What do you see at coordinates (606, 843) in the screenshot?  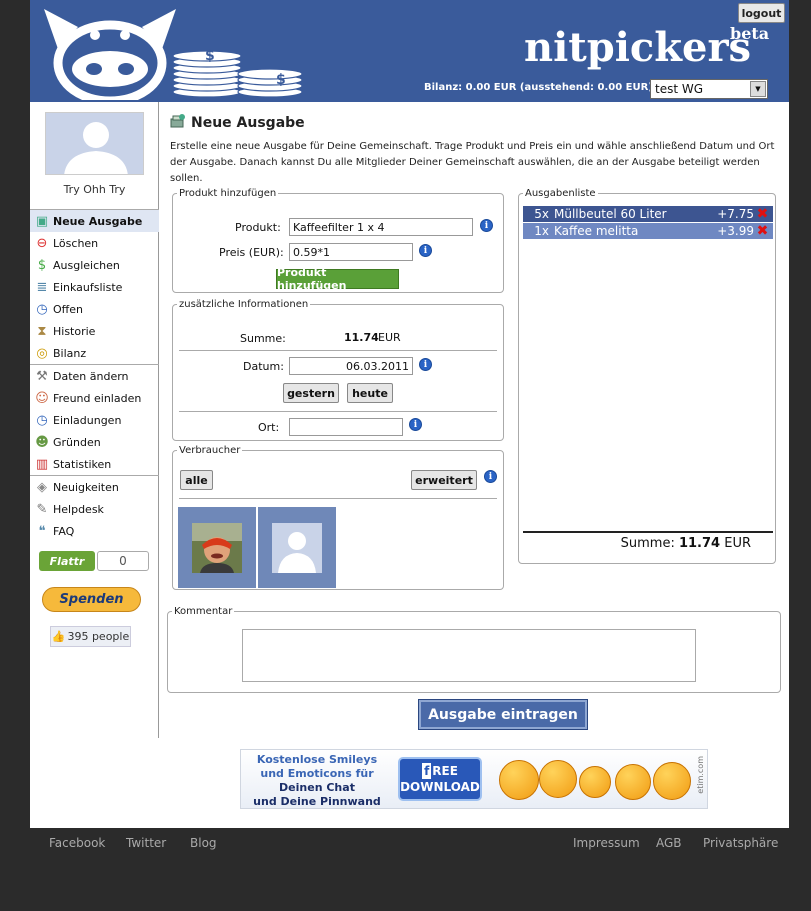 I see `footer-link-impressum: Impressum` at bounding box center [606, 843].